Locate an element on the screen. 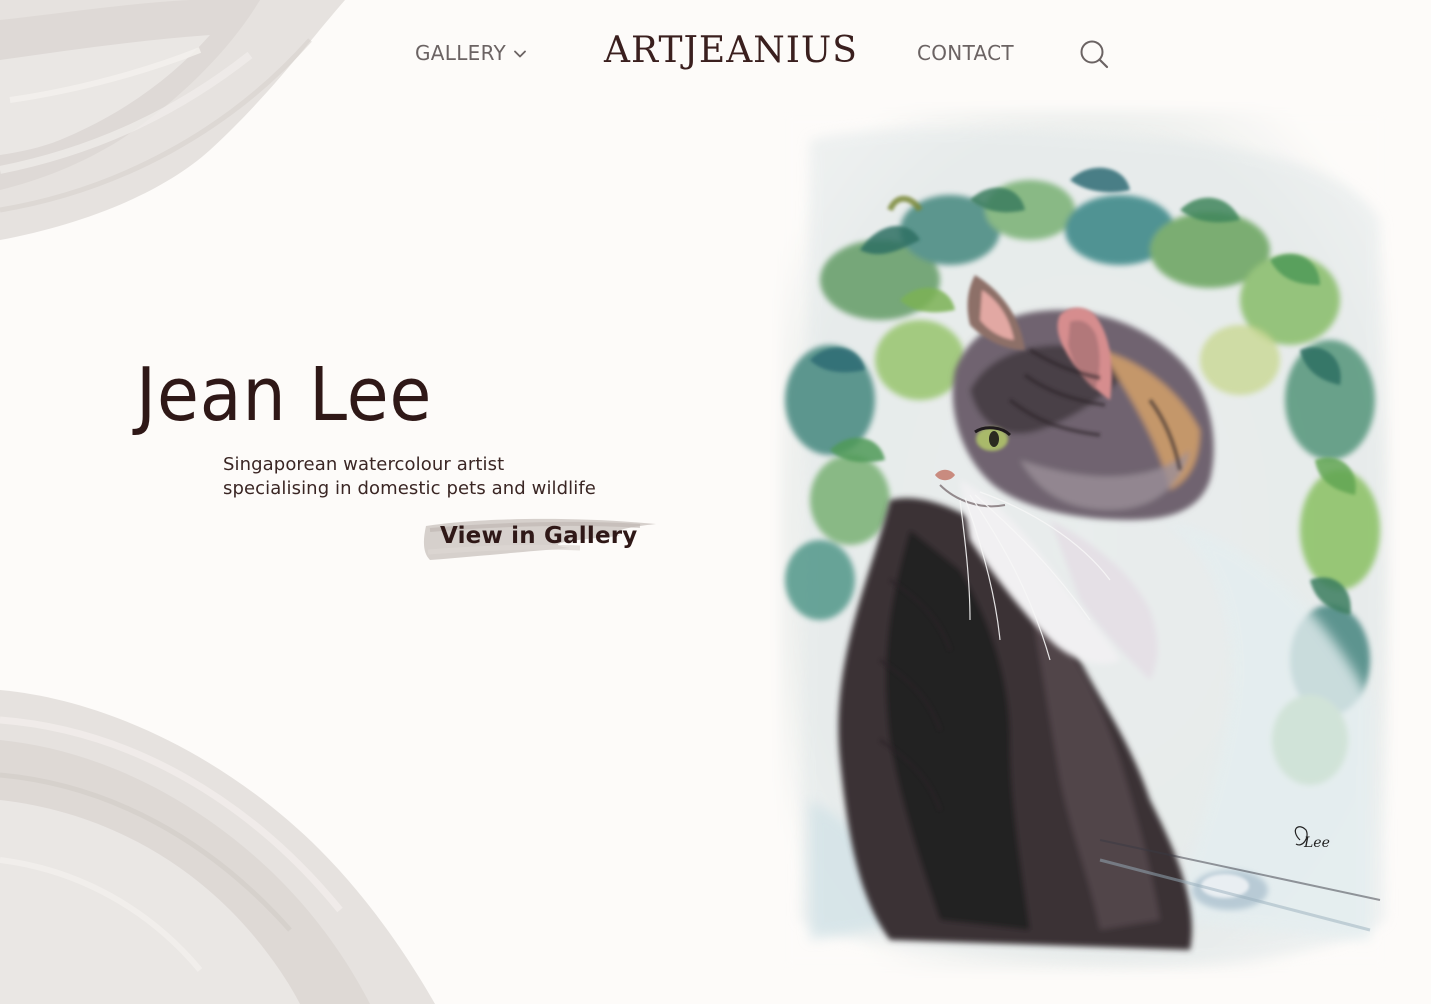  top-navigation: GALLERY ARTJEANIUS CONTACT is located at coordinates (715, 55).